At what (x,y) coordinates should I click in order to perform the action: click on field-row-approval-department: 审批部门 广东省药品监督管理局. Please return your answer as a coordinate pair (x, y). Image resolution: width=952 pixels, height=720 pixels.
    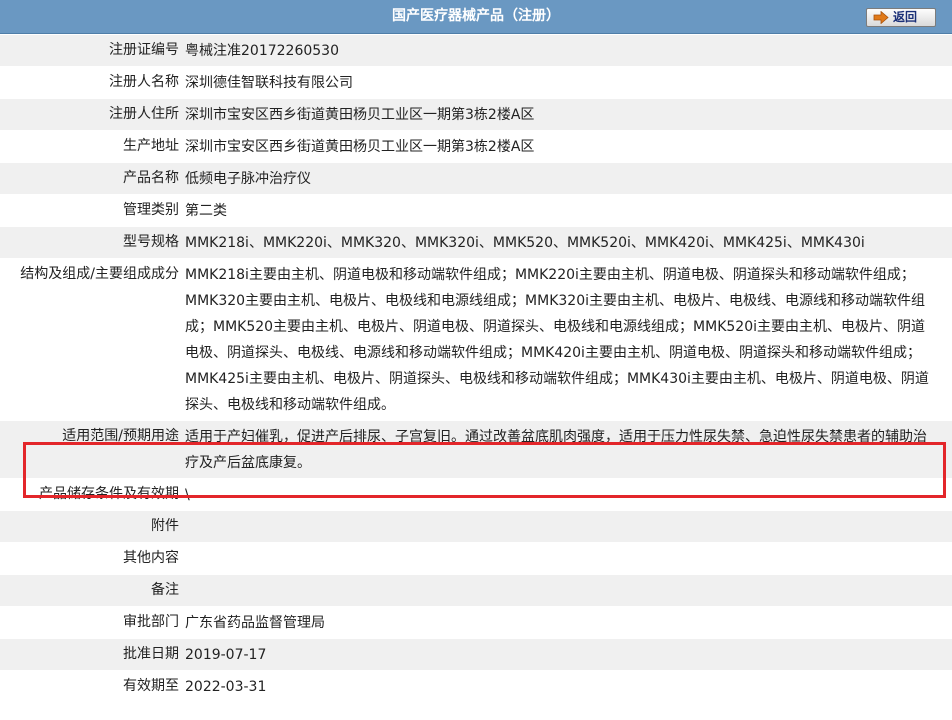
    Looking at the image, I should click on (476, 623).